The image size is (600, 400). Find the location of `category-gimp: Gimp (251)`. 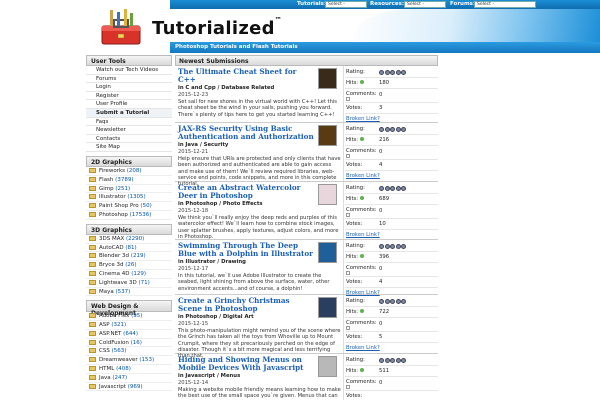

category-gimp: Gimp (251) is located at coordinates (129, 189).